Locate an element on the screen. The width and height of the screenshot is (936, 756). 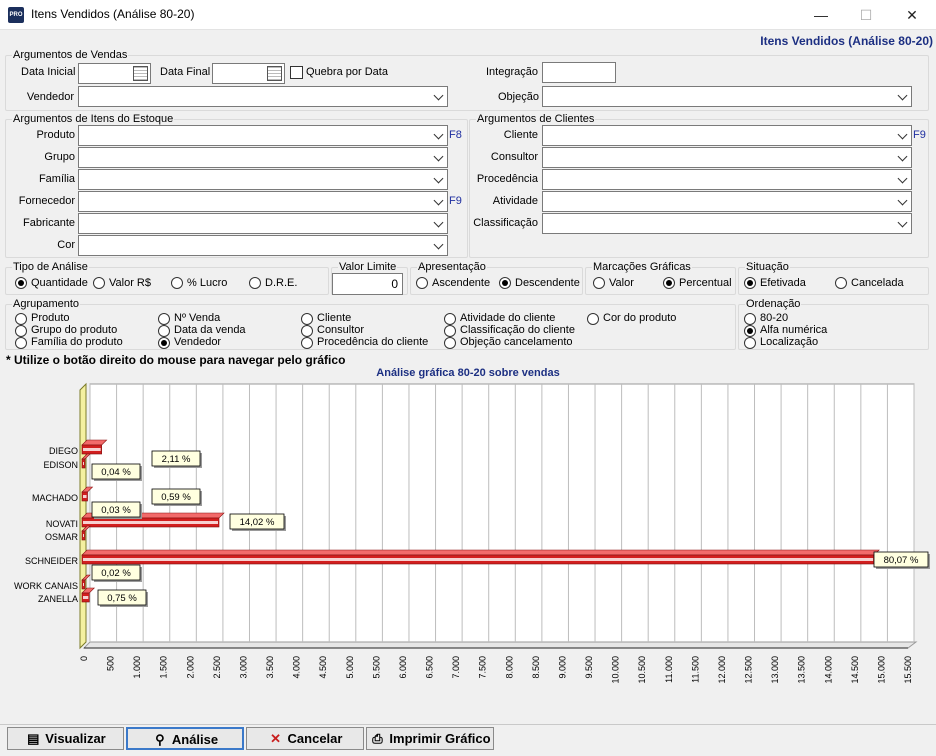
consultant-combo is located at coordinates (727, 157).